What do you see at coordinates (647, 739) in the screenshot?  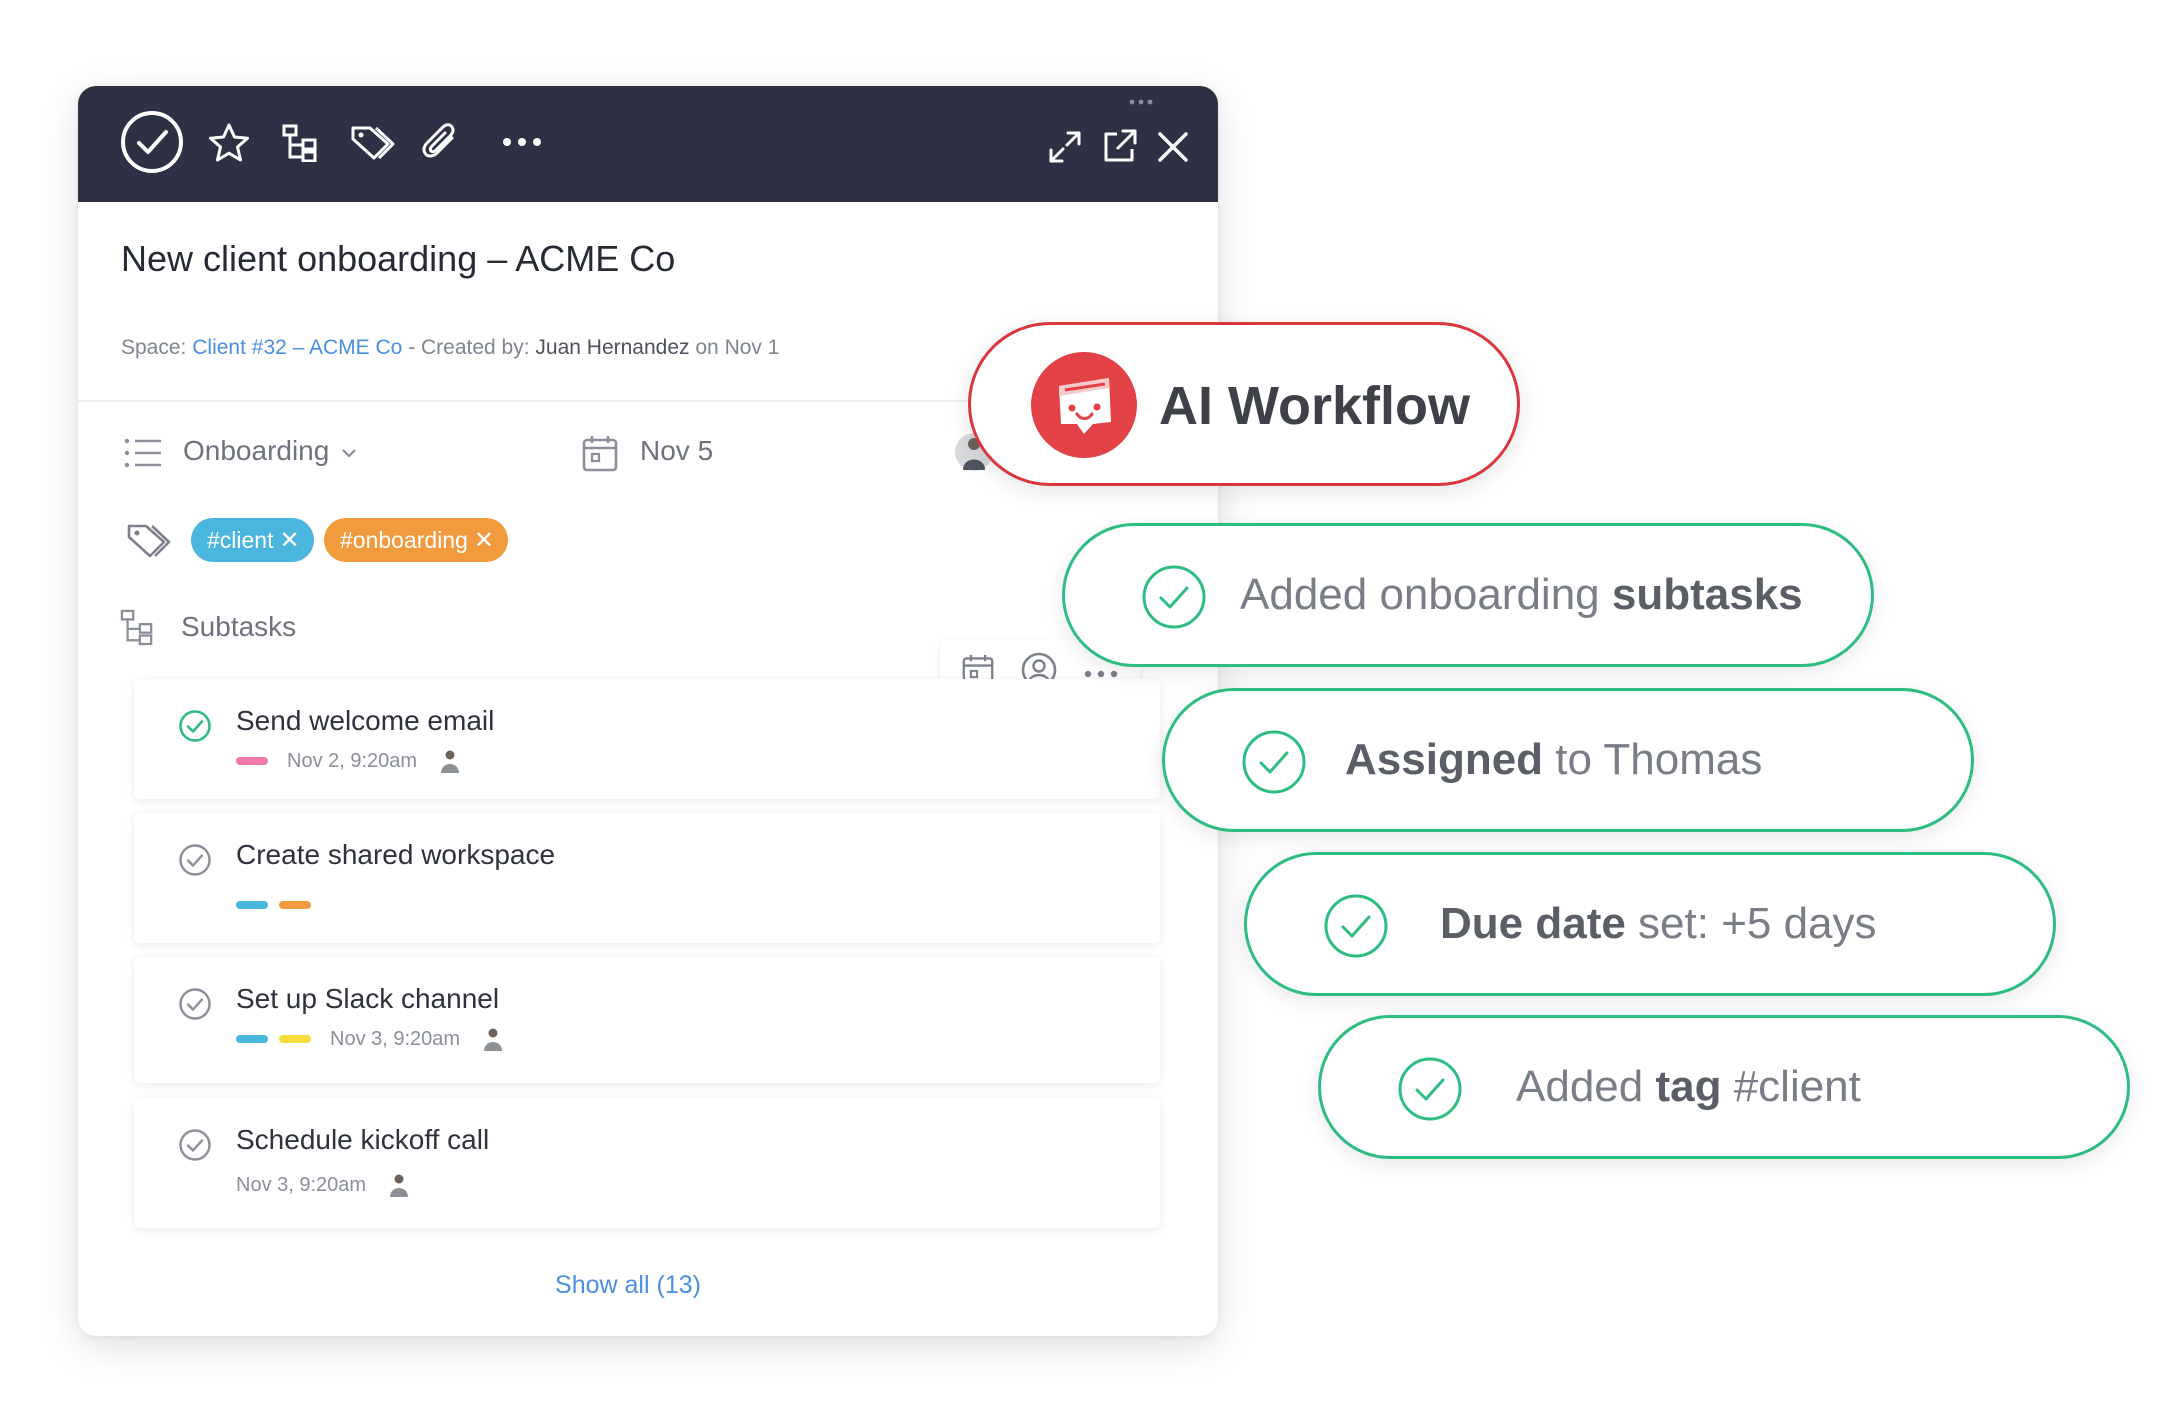 I see `subtask-row: Send welcome email Nov 2, 9:20am` at bounding box center [647, 739].